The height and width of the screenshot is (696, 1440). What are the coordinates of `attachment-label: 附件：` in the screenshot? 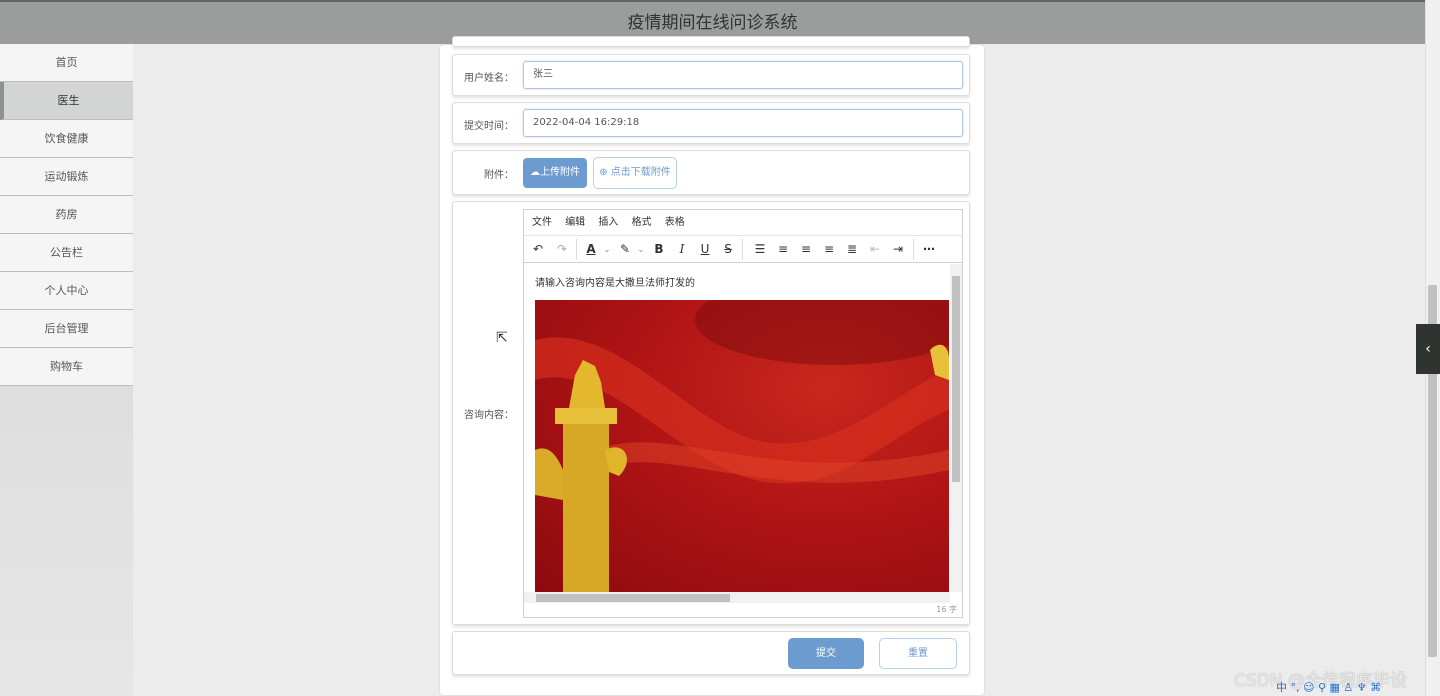 It's located at (499, 175).